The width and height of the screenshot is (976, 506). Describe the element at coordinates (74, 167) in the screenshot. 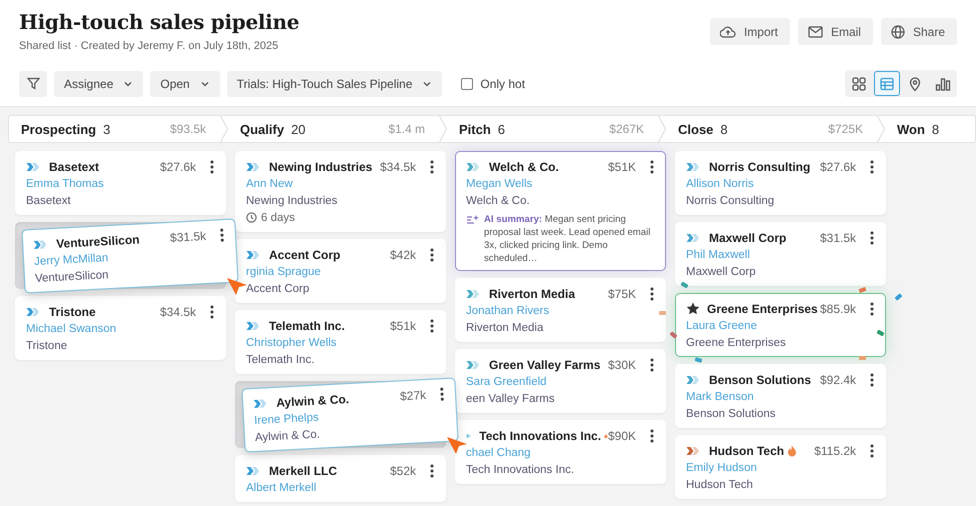

I see `deal-name: Basetext` at that location.